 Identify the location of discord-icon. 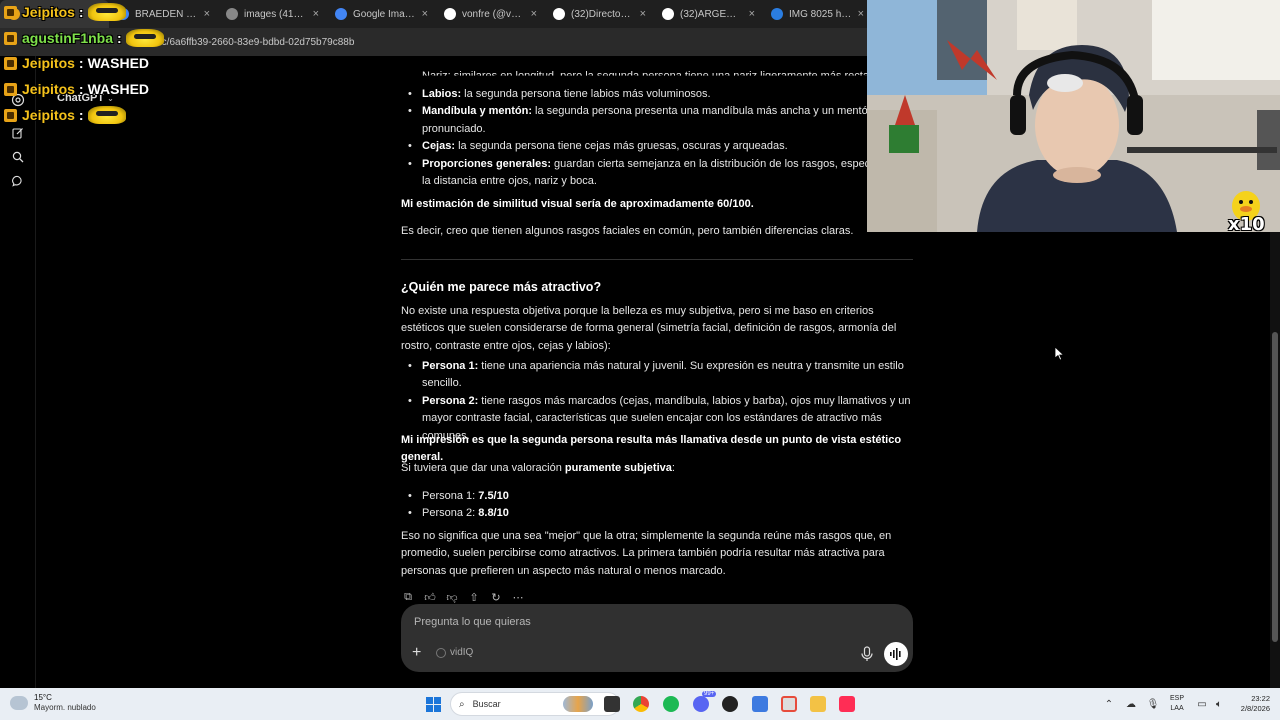
(701, 704).